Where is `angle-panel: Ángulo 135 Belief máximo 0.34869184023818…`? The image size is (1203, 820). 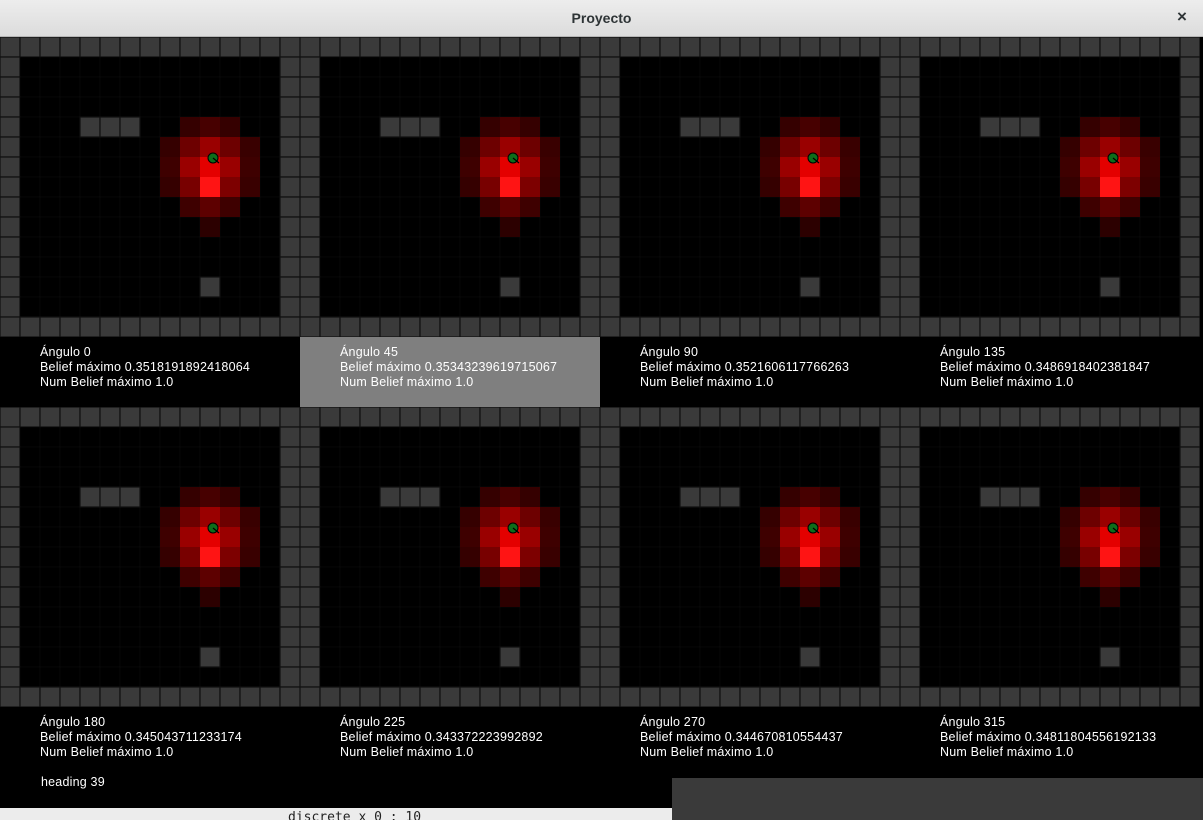
angle-panel: Ángulo 135 Belief máximo 0.34869184023818… is located at coordinates (1050, 222).